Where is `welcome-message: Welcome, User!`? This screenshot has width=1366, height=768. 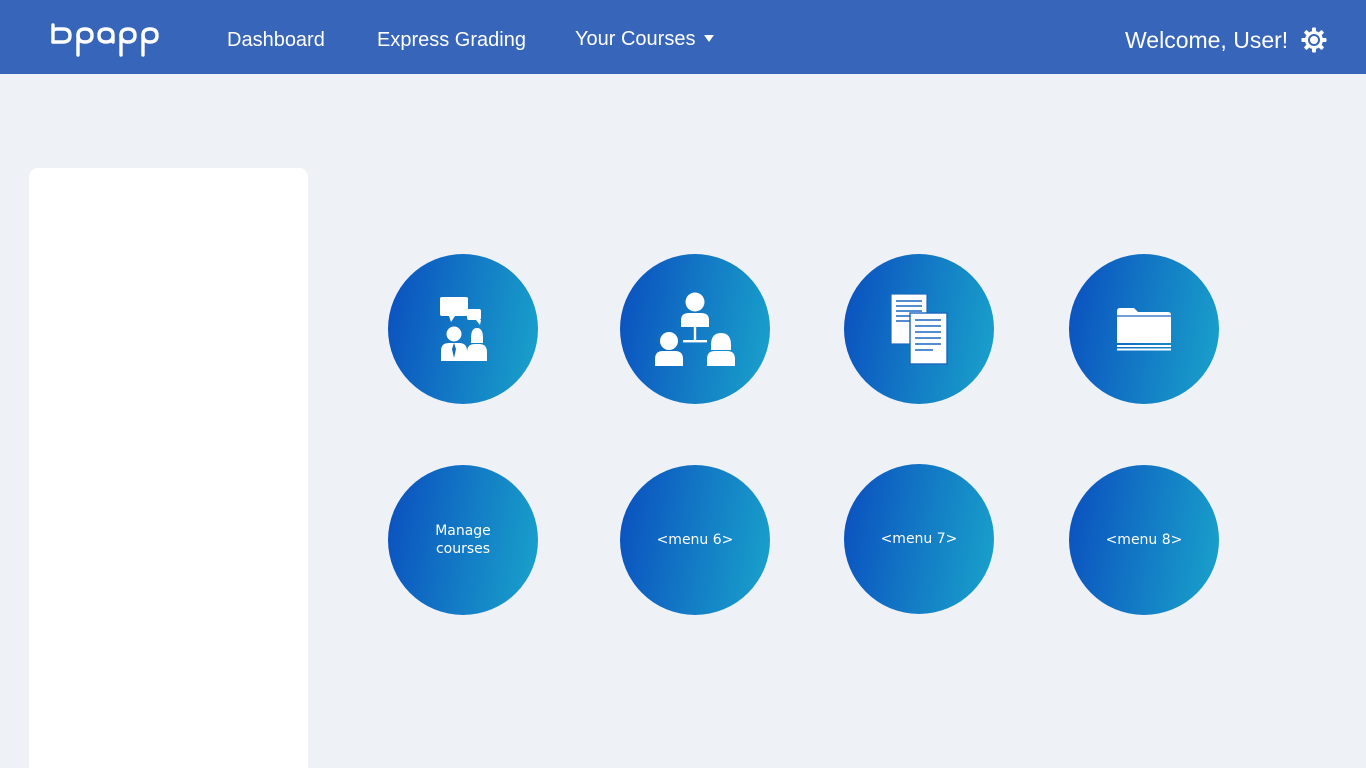
welcome-message: Welcome, User! is located at coordinates (1207, 40).